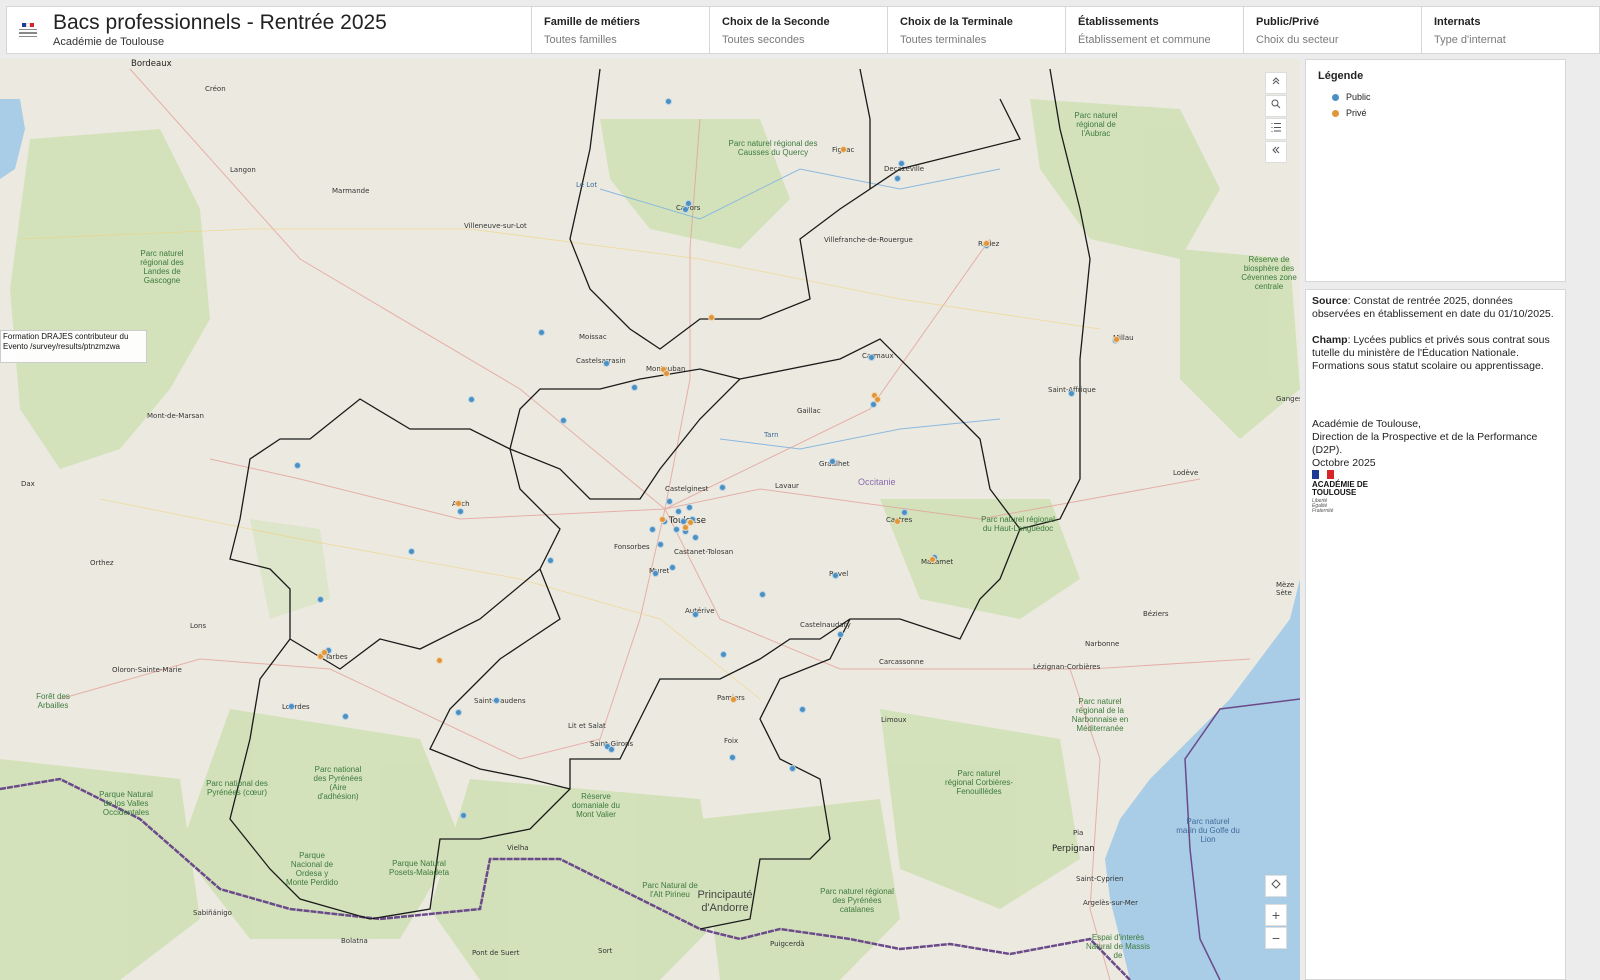 This screenshot has height=980, width=1600. Describe the element at coordinates (1457, 22) in the screenshot. I see `filter-label: Internats` at that location.